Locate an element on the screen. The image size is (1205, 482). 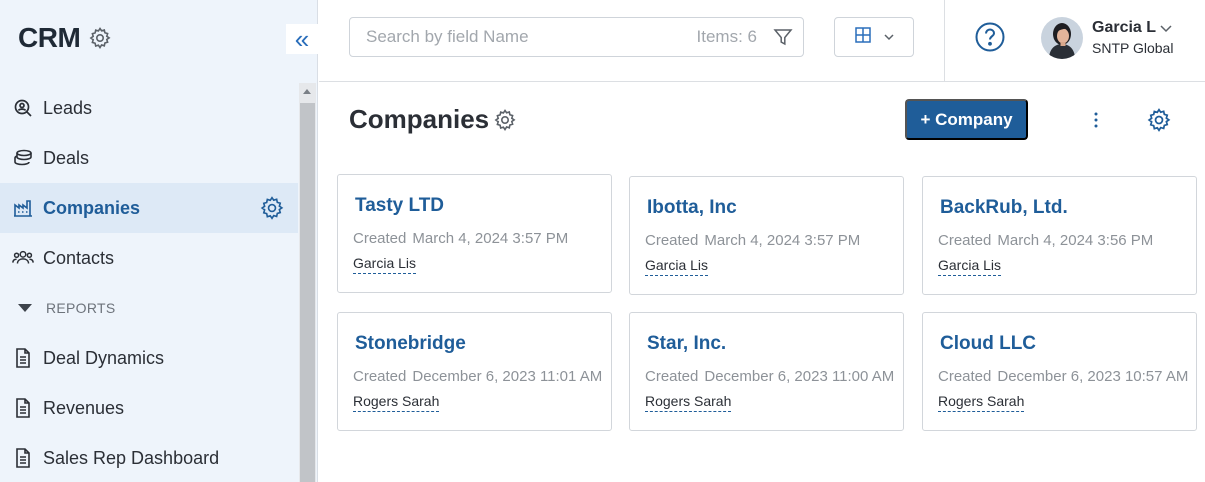
page-title: Companies is located at coordinates (419, 119).